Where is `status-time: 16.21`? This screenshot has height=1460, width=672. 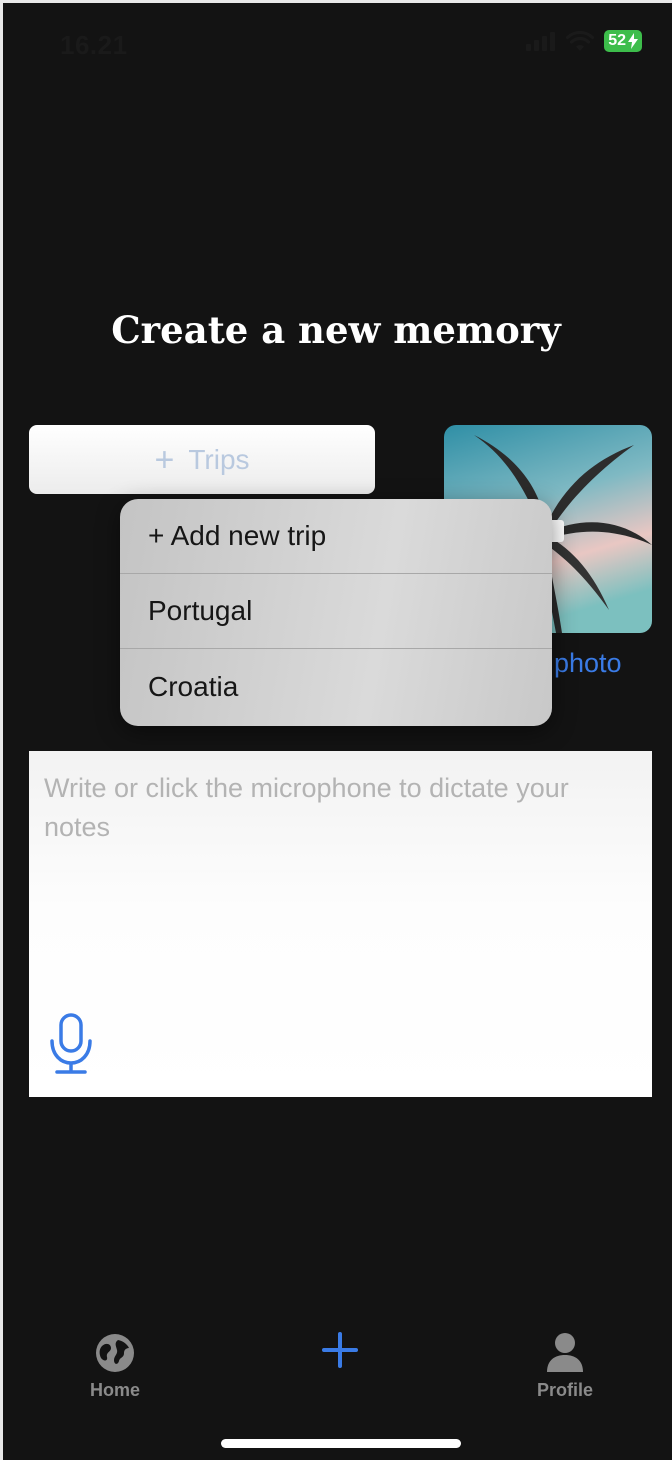
status-time: 16.21 is located at coordinates (94, 45).